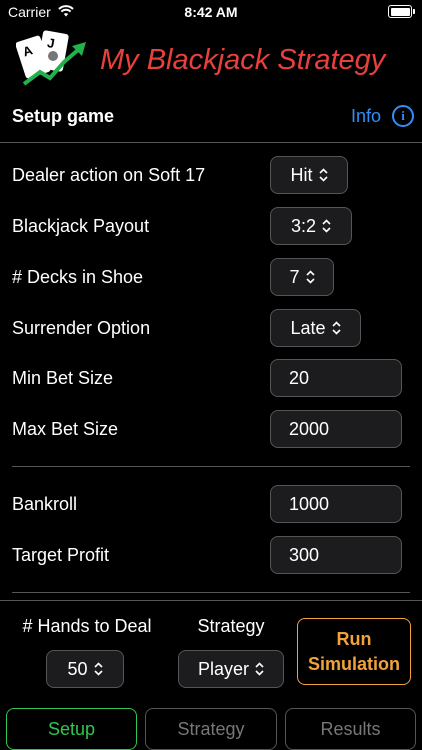  What do you see at coordinates (81, 226) in the screenshot?
I see `payout-label: Blackjack Payout` at bounding box center [81, 226].